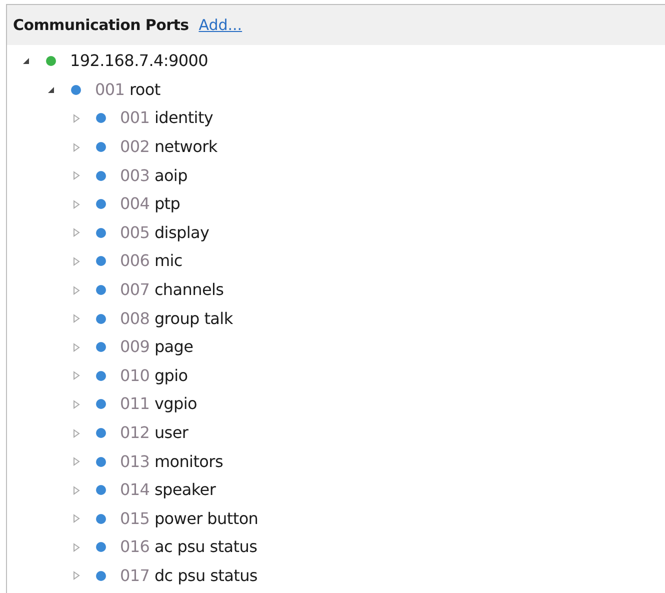 The height and width of the screenshot is (593, 665). What do you see at coordinates (189, 518) in the screenshot?
I see `node-label: 015 power button` at bounding box center [189, 518].